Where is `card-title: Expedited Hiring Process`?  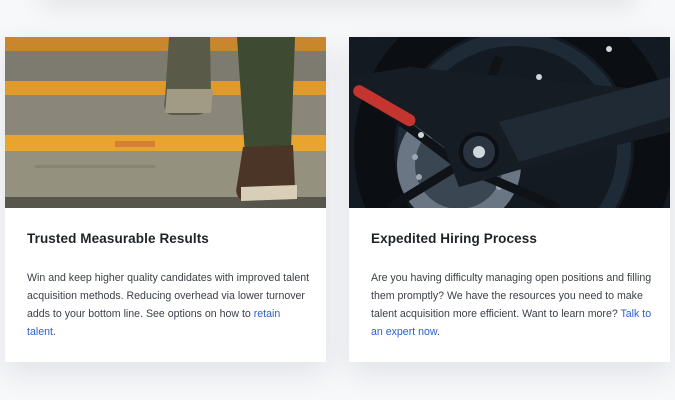
card-title: Expedited Hiring Process is located at coordinates (454, 238).